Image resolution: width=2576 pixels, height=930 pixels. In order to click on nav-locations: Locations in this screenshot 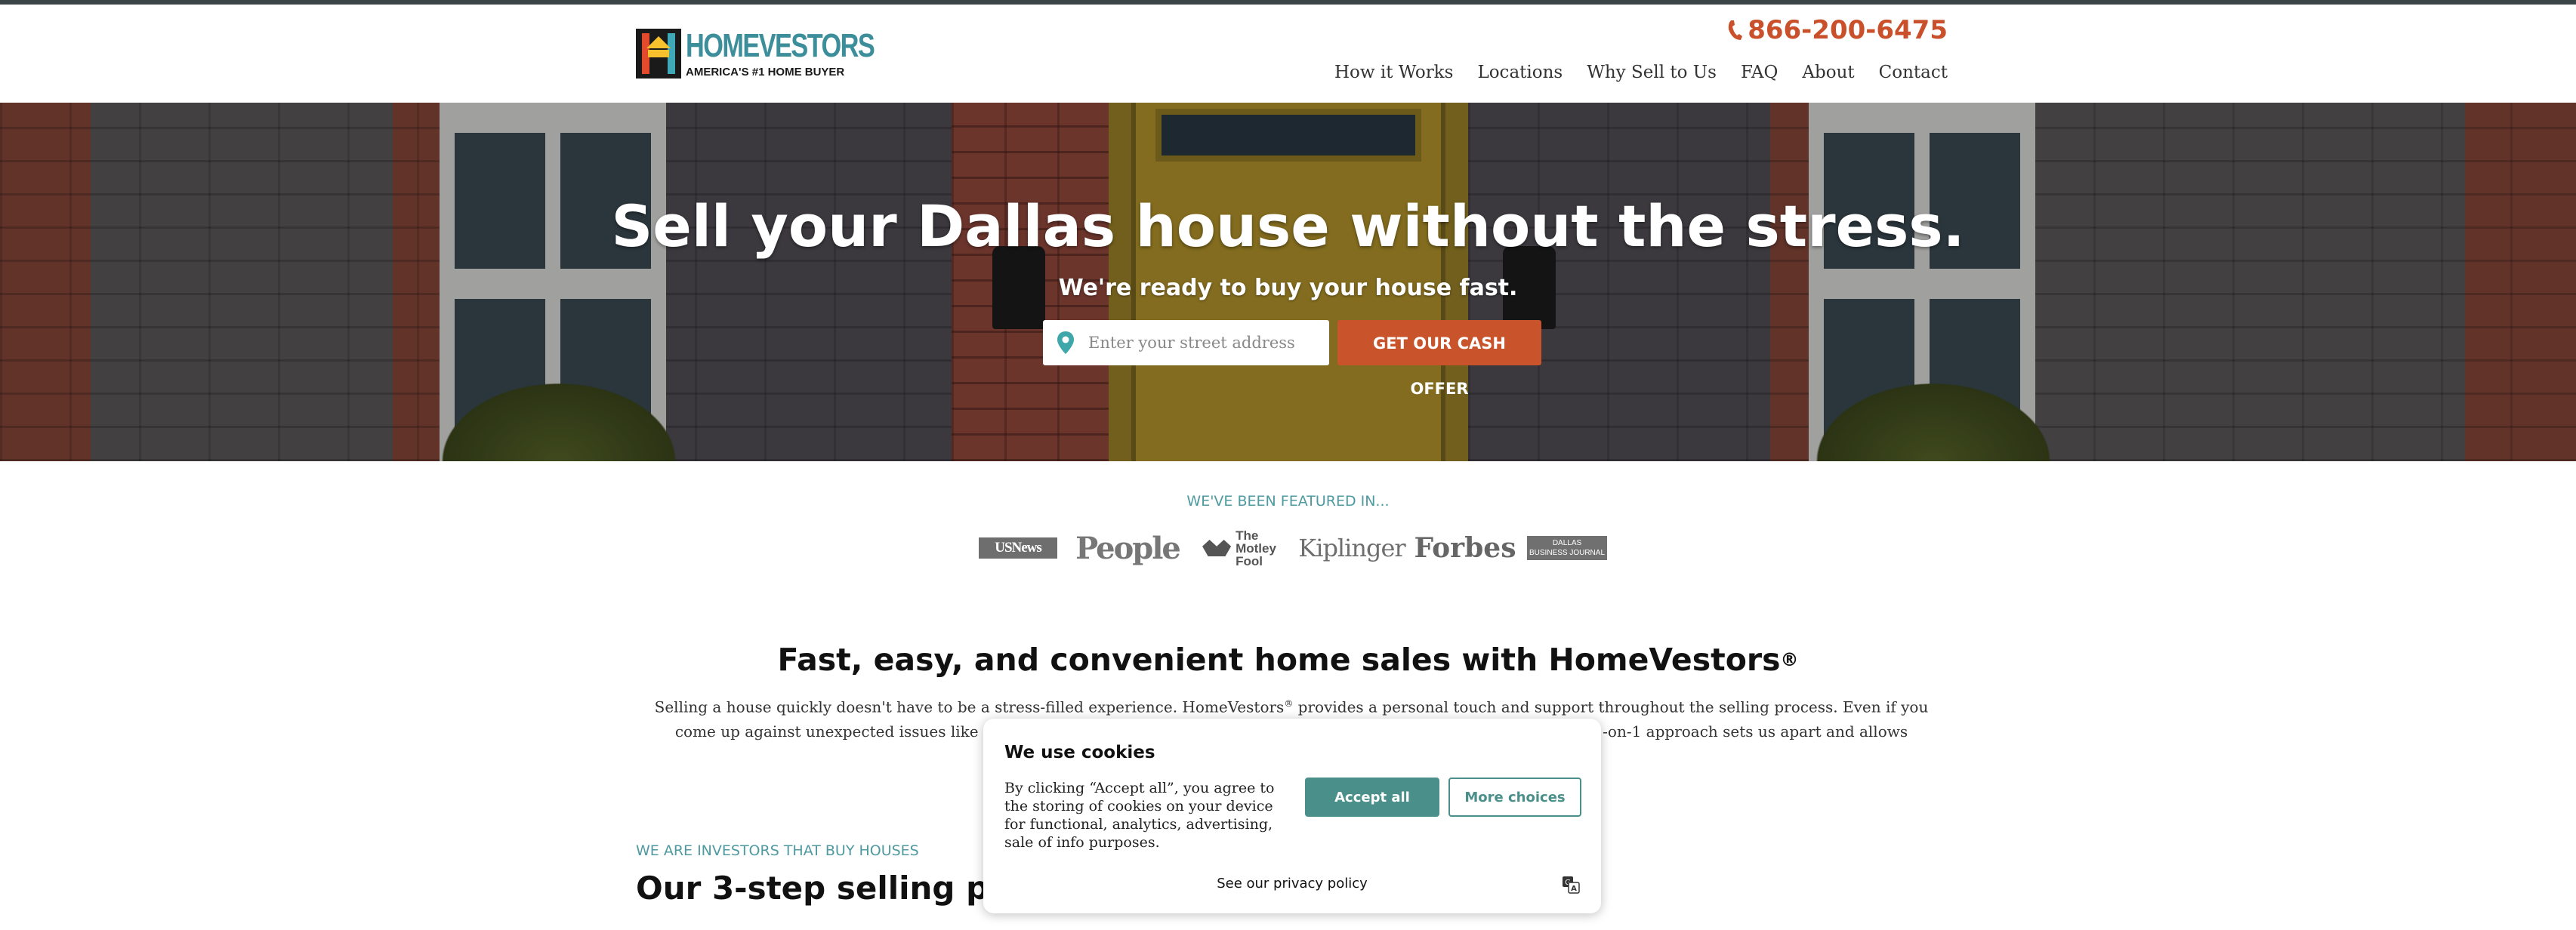, I will do `click(1520, 72)`.